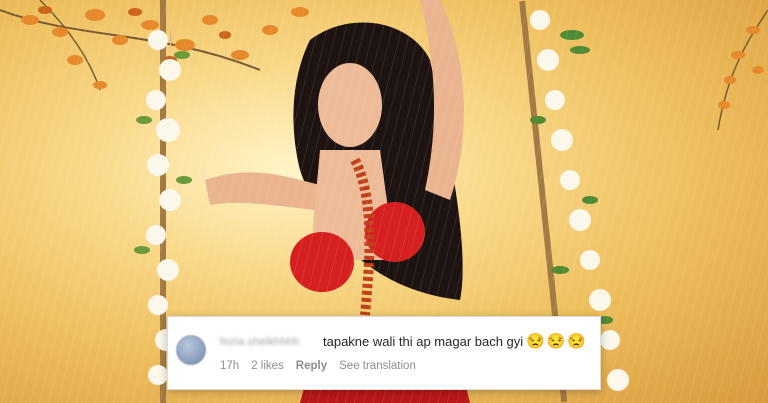 This screenshot has height=403, width=768. What do you see at coordinates (742, 70) in the screenshot?
I see `autumn-leaves-top-right` at bounding box center [742, 70].